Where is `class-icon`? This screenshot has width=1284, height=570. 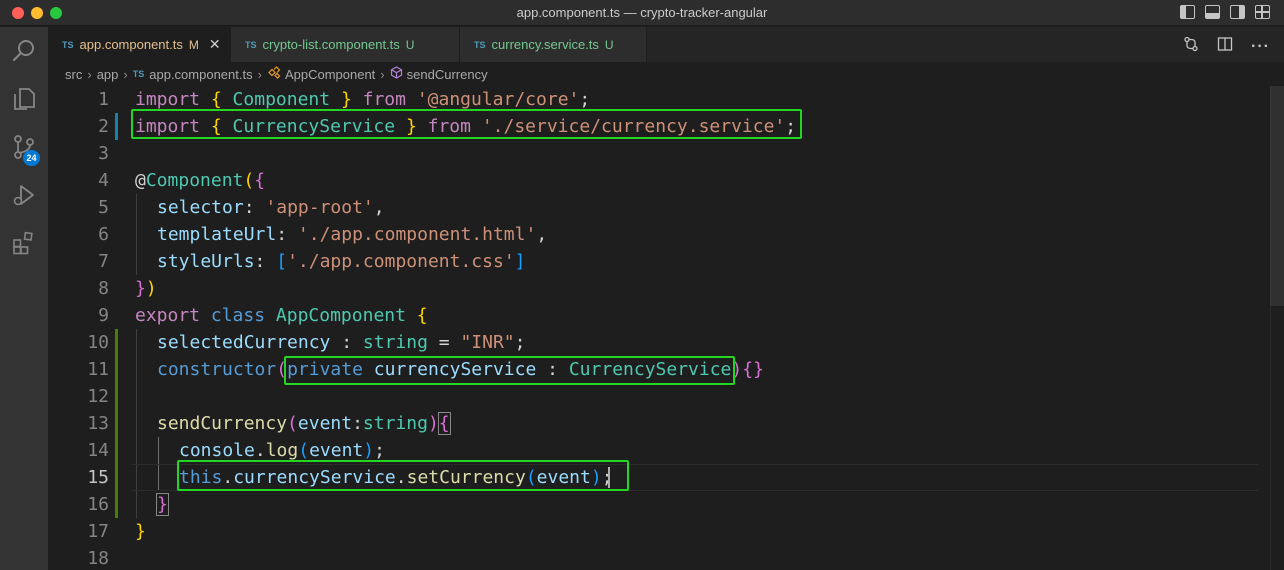 class-icon is located at coordinates (274, 74).